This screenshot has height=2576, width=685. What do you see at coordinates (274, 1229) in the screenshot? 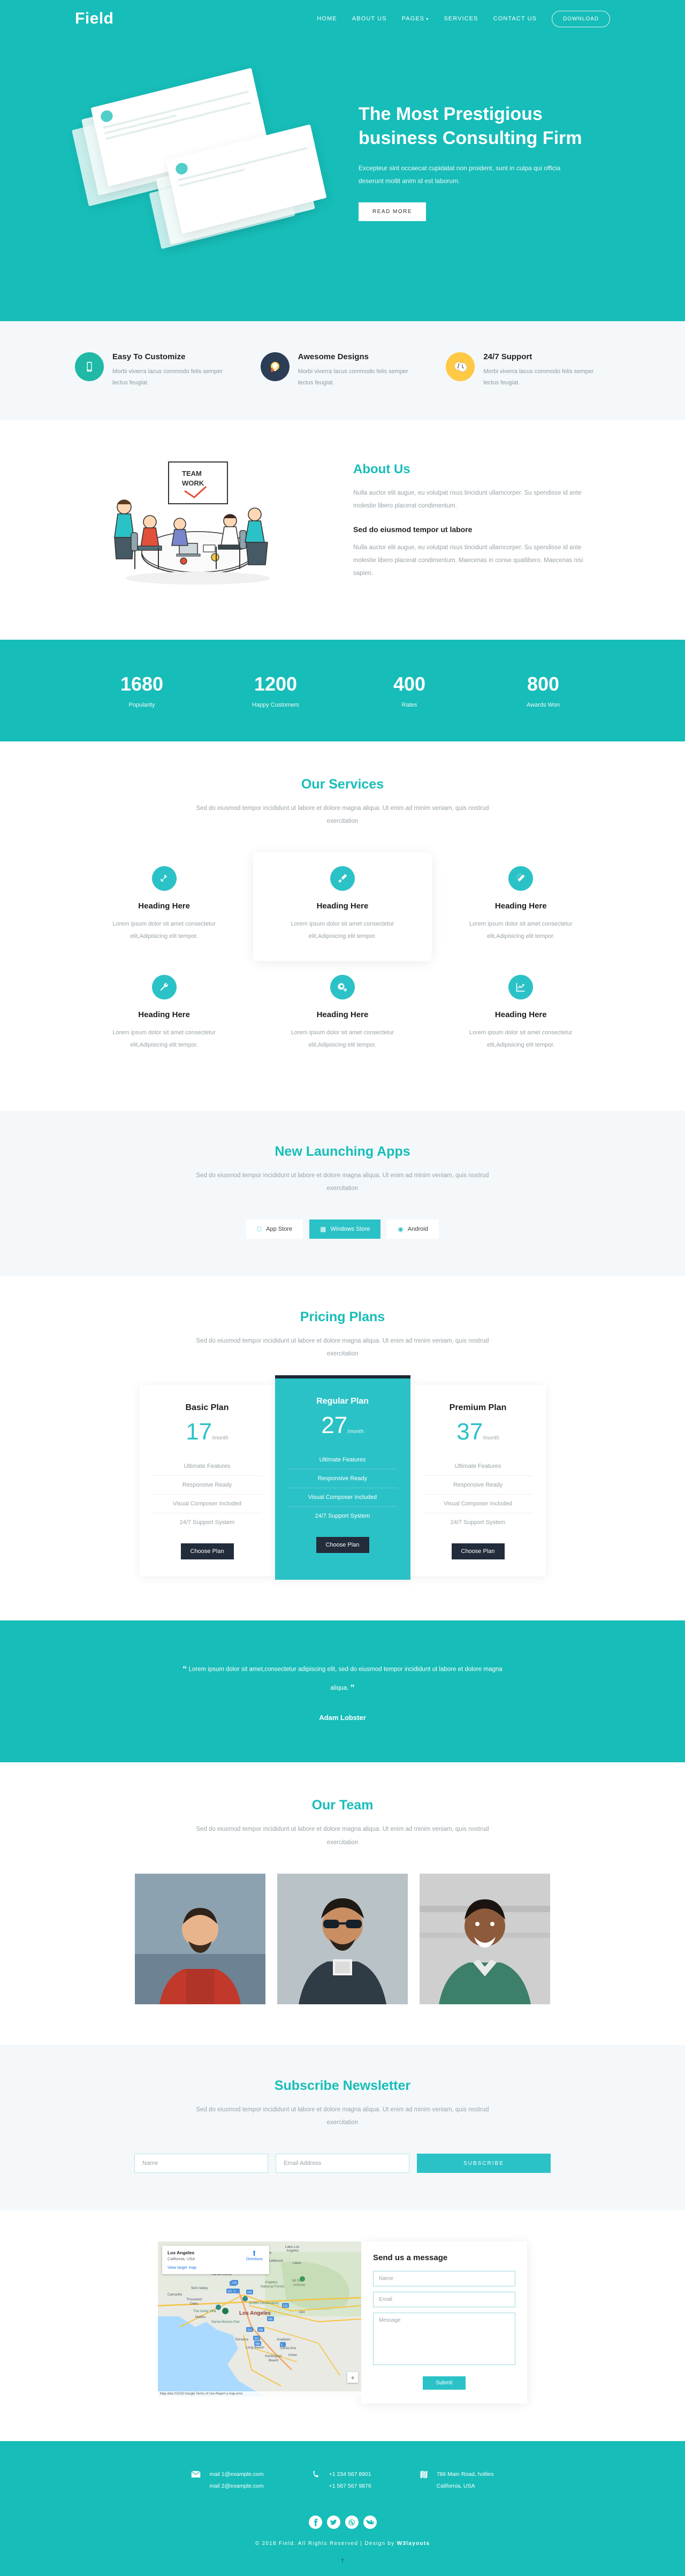
I see `app-store-button:  App Store` at bounding box center [274, 1229].